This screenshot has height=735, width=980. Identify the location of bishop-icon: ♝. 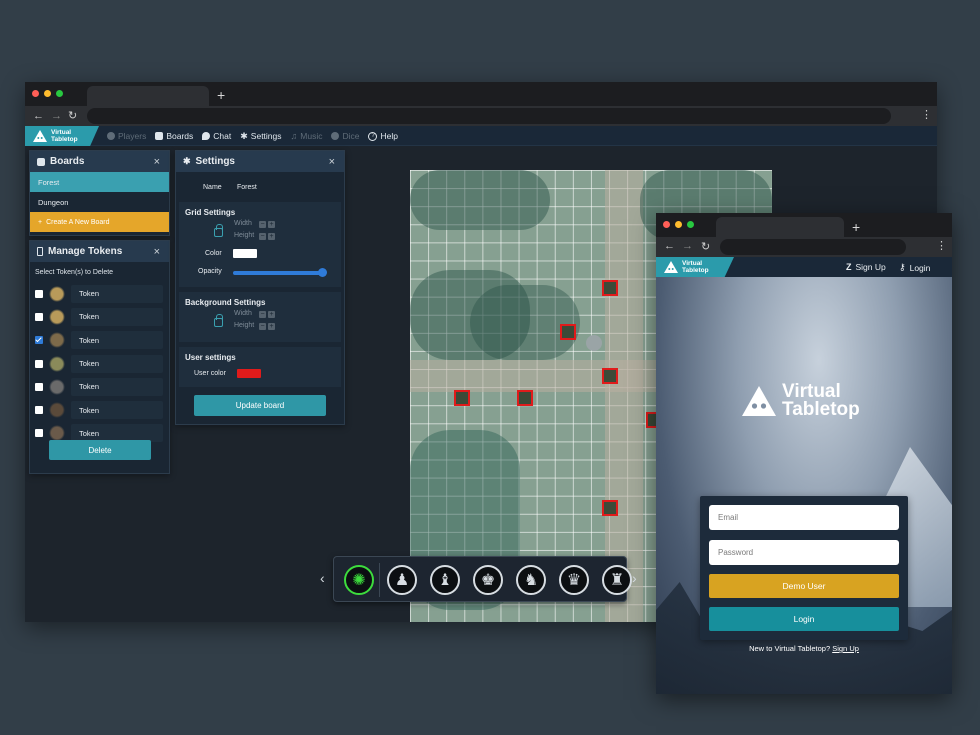
(445, 580).